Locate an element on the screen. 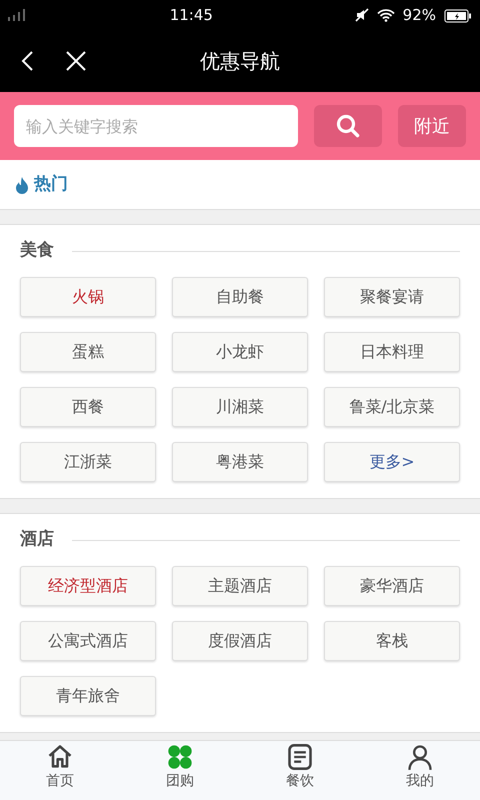 This screenshot has width=480, height=800. wifi-icon is located at coordinates (385, 15).